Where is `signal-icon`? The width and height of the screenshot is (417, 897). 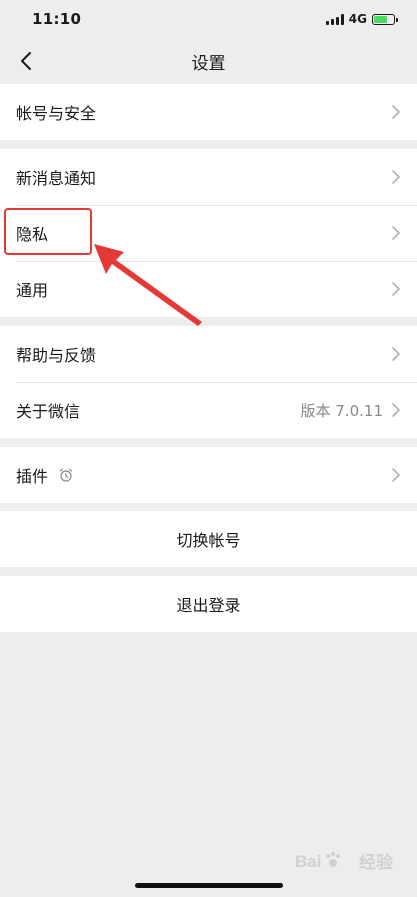
signal-icon is located at coordinates (334, 19).